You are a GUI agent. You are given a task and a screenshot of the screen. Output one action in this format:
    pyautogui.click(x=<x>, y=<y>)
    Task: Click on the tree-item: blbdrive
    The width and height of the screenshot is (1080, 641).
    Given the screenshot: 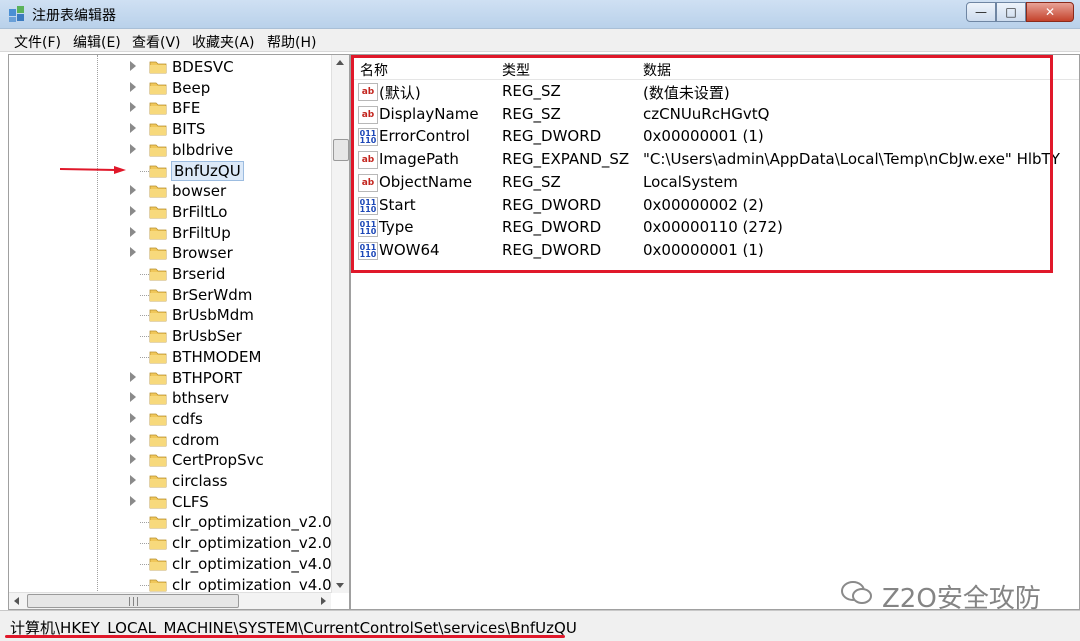 What is the action you would take?
    pyautogui.click(x=170, y=150)
    